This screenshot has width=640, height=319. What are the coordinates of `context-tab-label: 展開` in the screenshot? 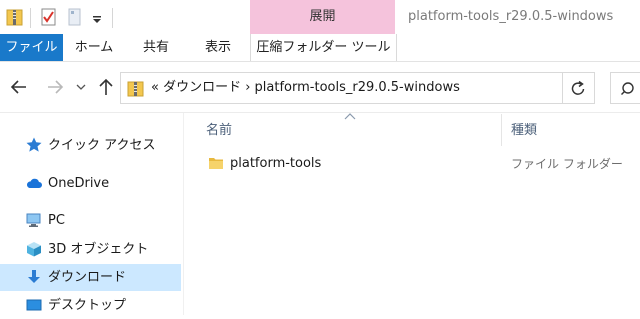 It's located at (322, 16).